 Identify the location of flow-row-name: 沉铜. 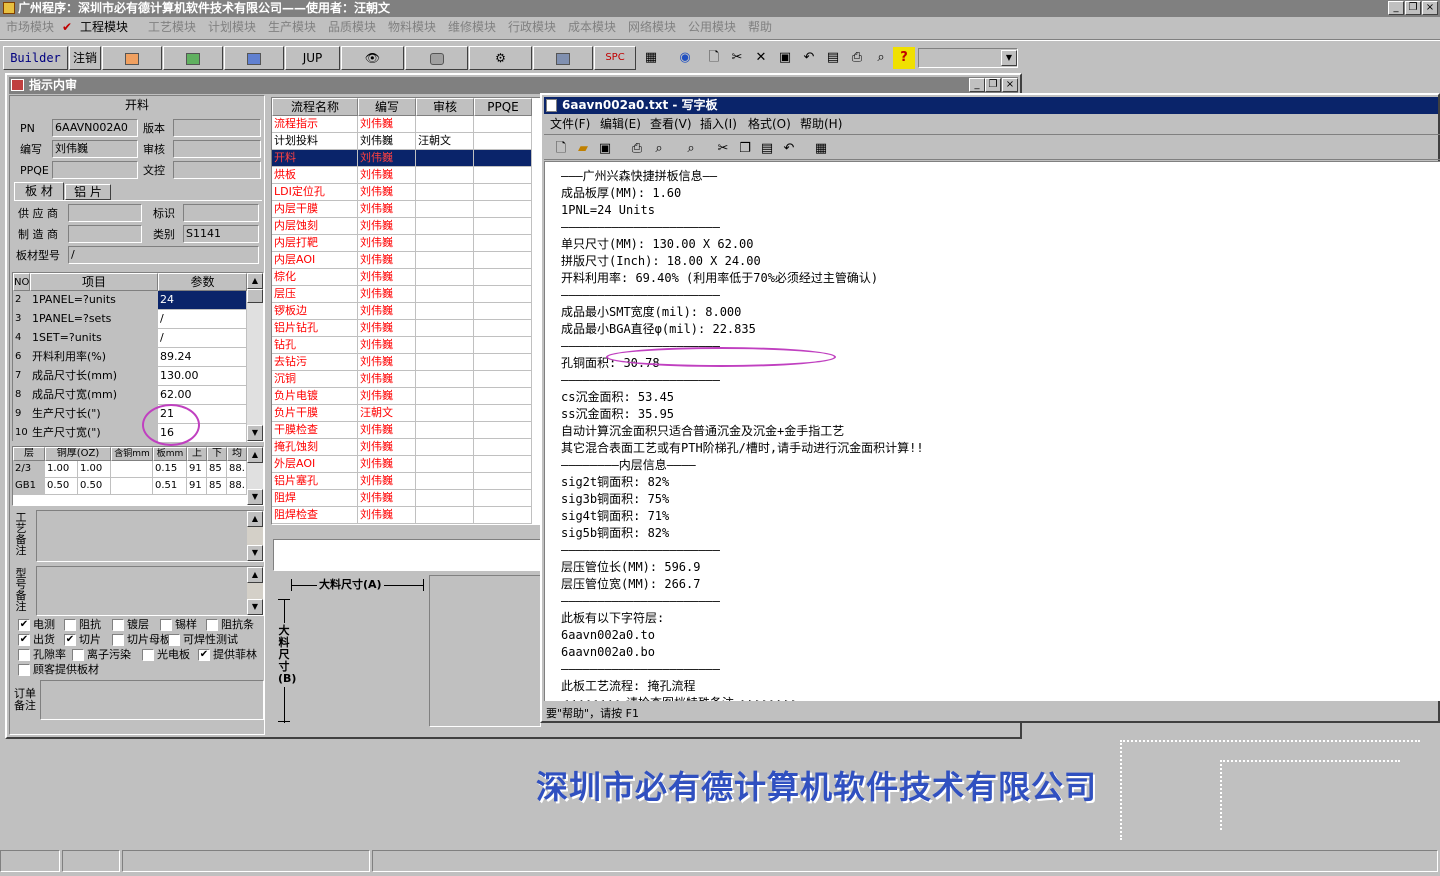
(315, 379).